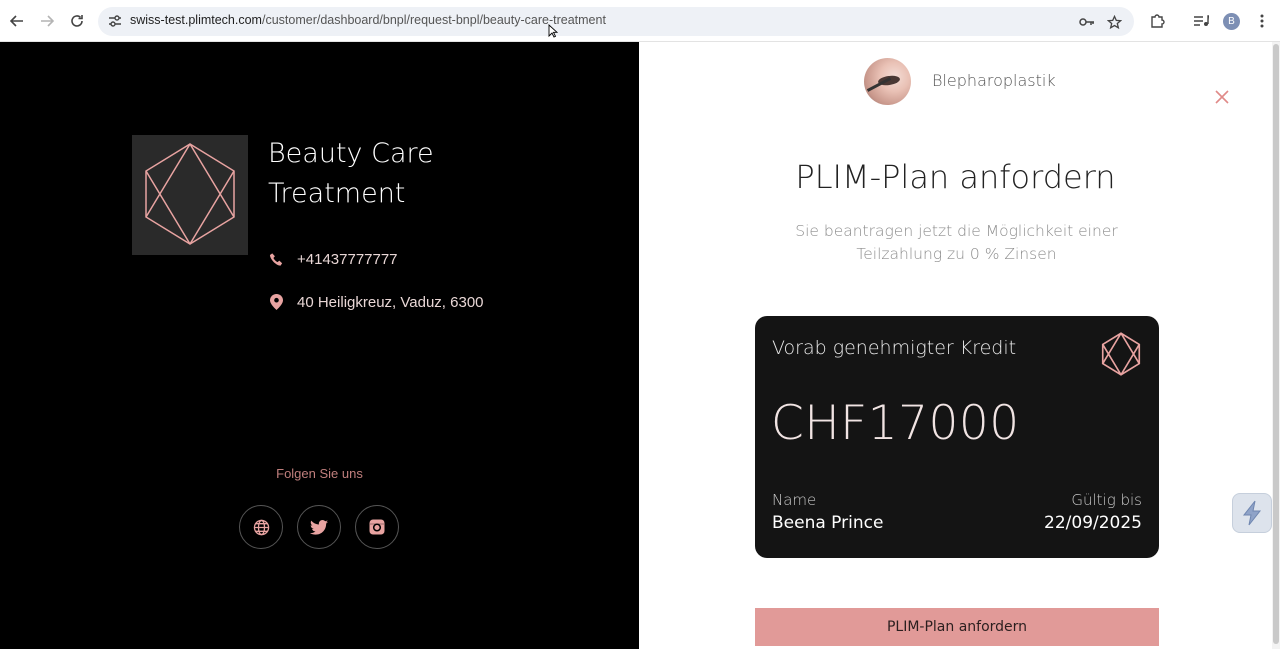 The height and width of the screenshot is (649, 1280). I want to click on clinic-logo, so click(190, 195).